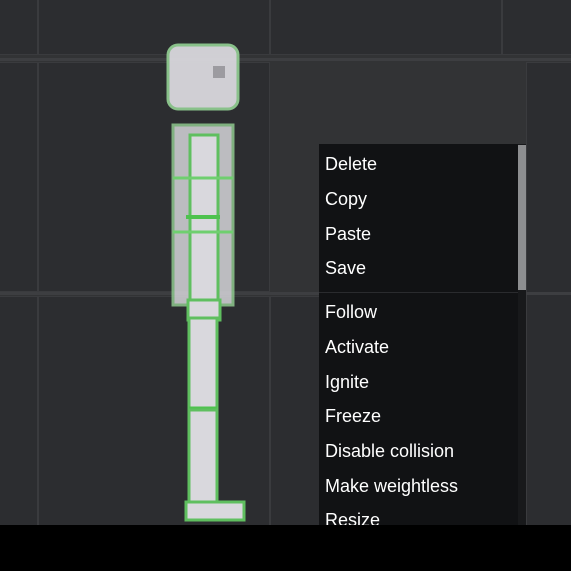 The width and height of the screenshot is (571, 571). What do you see at coordinates (353, 416) in the screenshot?
I see `menu-item-freeze: Freeze` at bounding box center [353, 416].